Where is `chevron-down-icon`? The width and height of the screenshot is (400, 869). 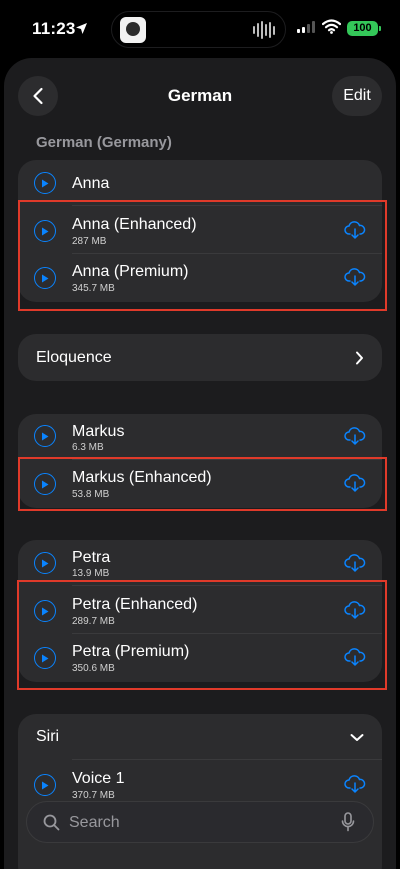
chevron-down-icon is located at coordinates (357, 737).